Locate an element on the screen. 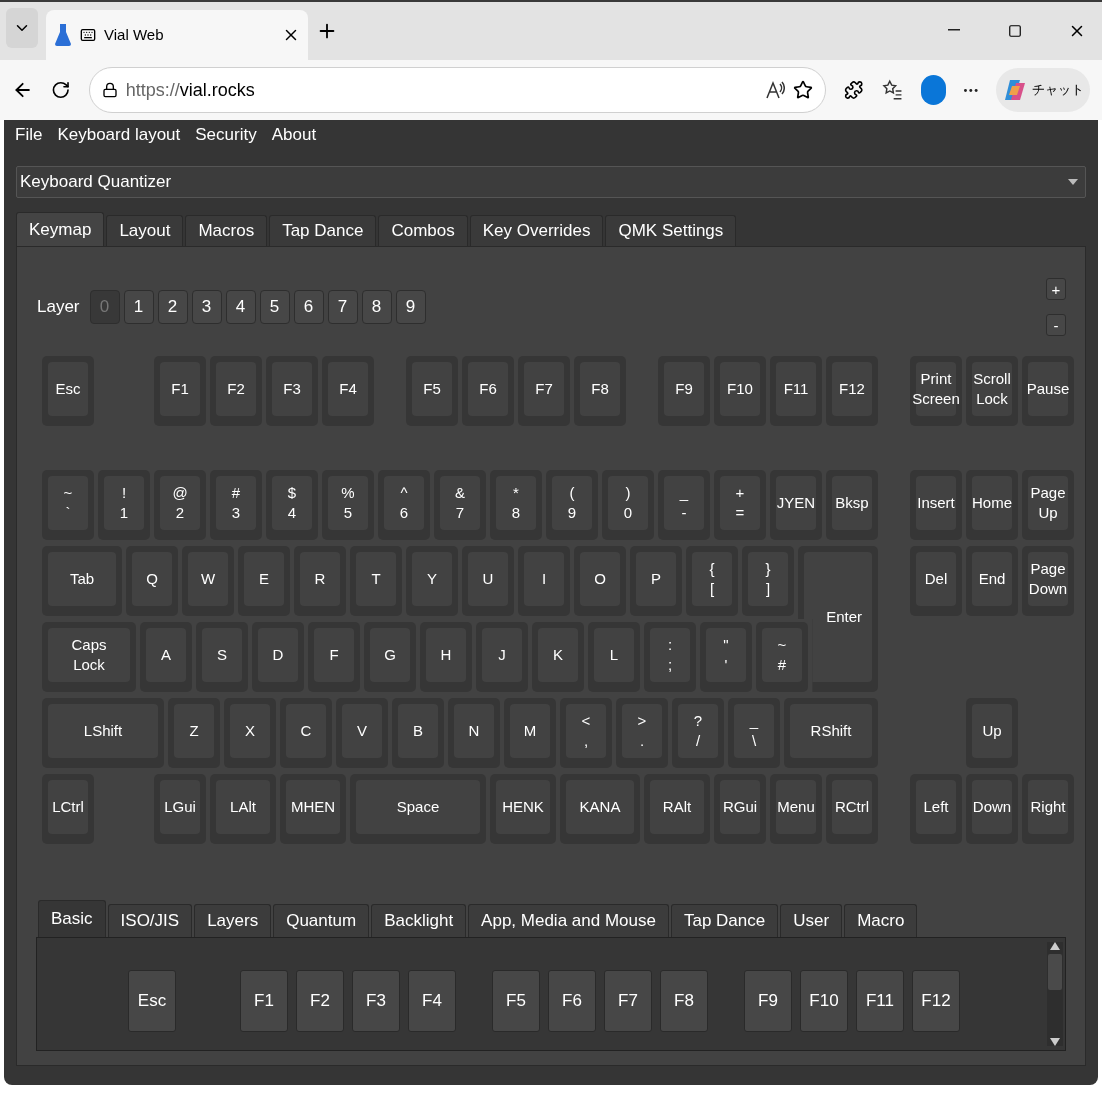  menu-item: Security is located at coordinates (226, 135).